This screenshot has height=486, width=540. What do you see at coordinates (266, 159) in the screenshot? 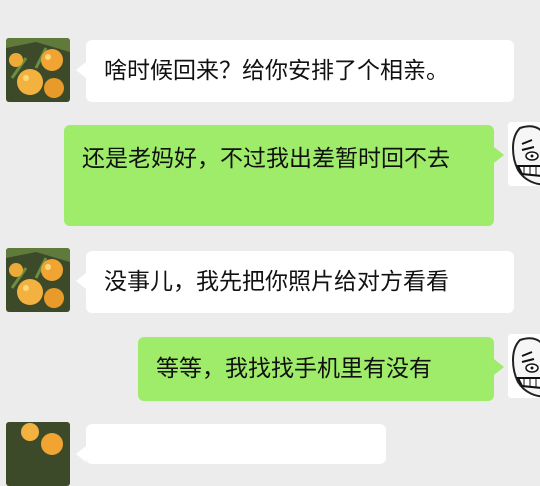
I see `message-text: 还是老妈好，不过我出差暂时回不去` at bounding box center [266, 159].